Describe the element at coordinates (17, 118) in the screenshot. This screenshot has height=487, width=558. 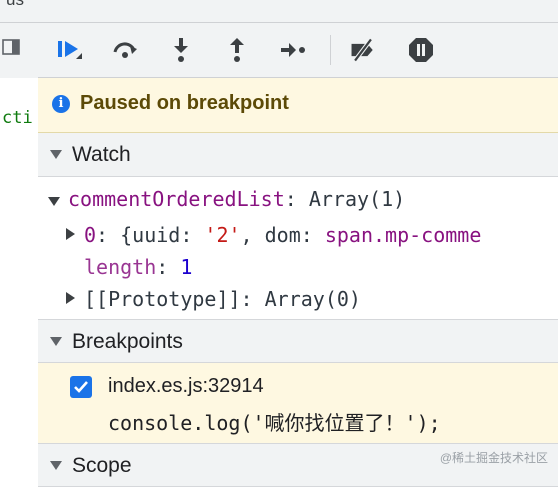
I see `code-fragment: cti` at that location.